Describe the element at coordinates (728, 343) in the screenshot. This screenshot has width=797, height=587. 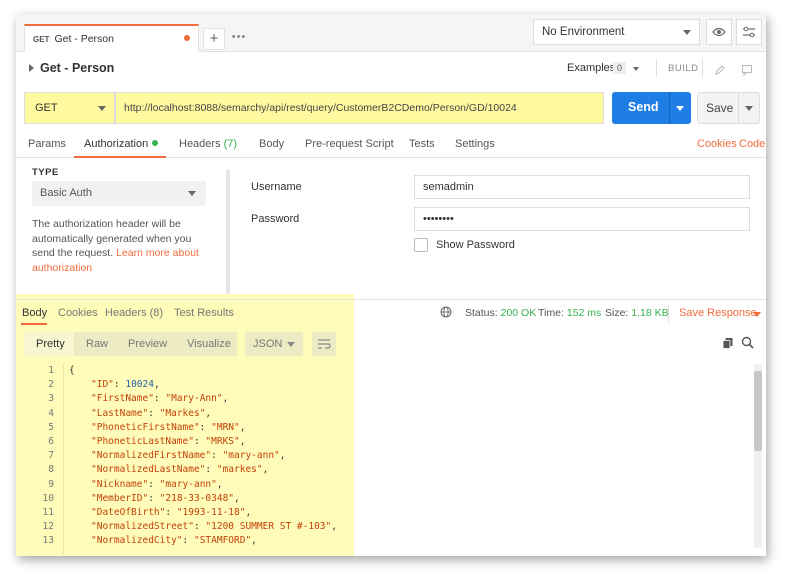
I see `copy-icon` at that location.